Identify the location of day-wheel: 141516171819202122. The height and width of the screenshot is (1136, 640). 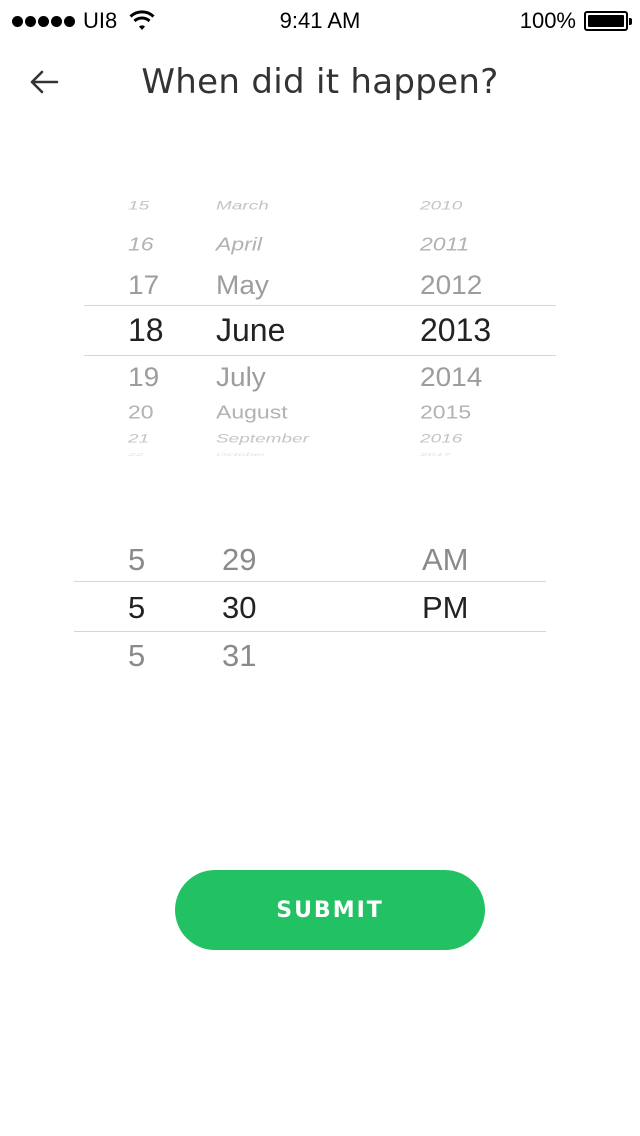
(158, 326).